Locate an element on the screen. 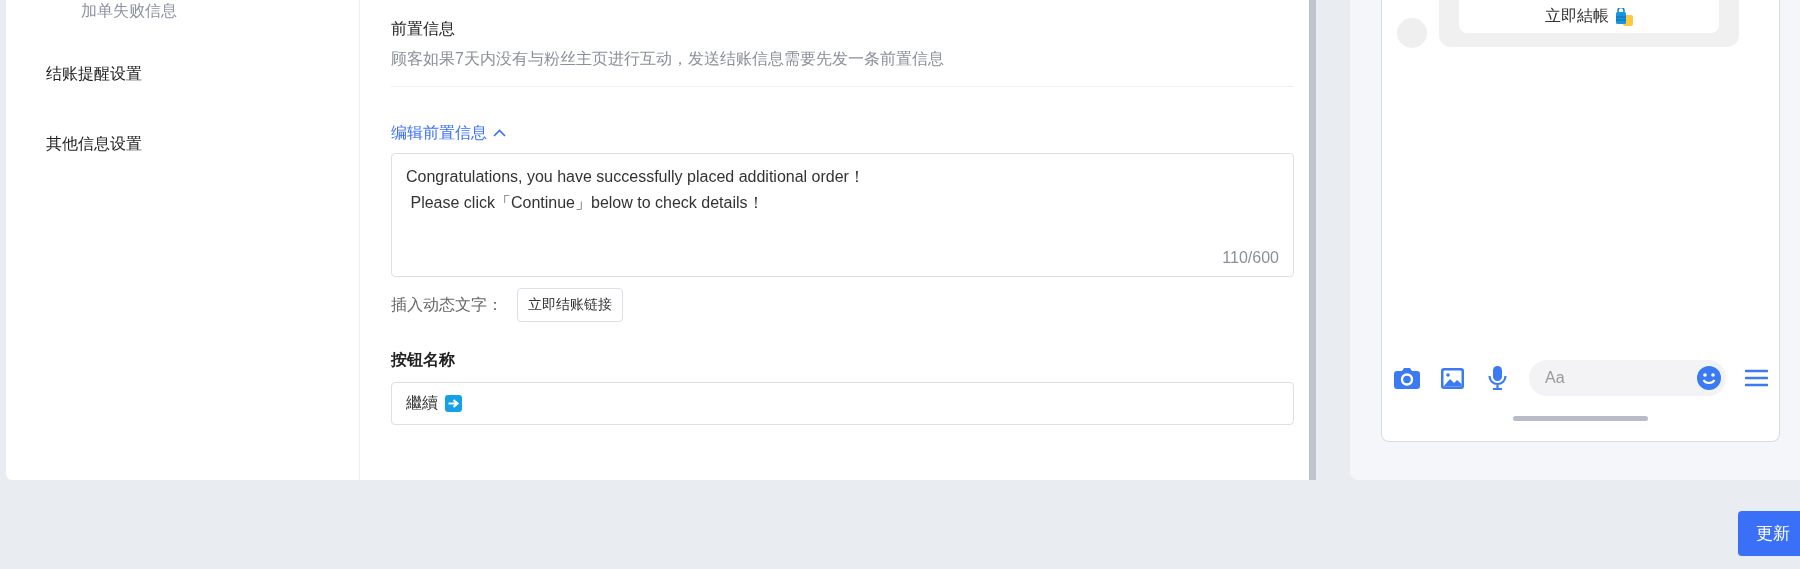 This screenshot has height=569, width=1800. section-title: 前置信息 is located at coordinates (423, 29).